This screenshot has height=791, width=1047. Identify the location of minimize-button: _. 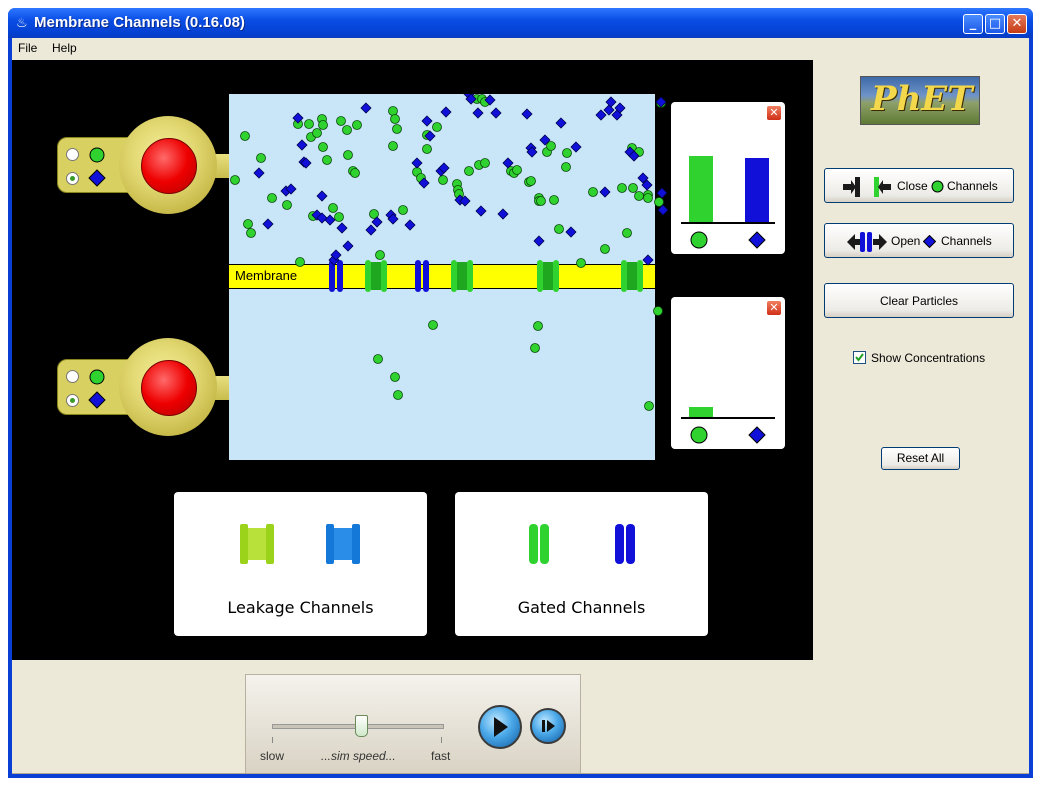
(973, 24).